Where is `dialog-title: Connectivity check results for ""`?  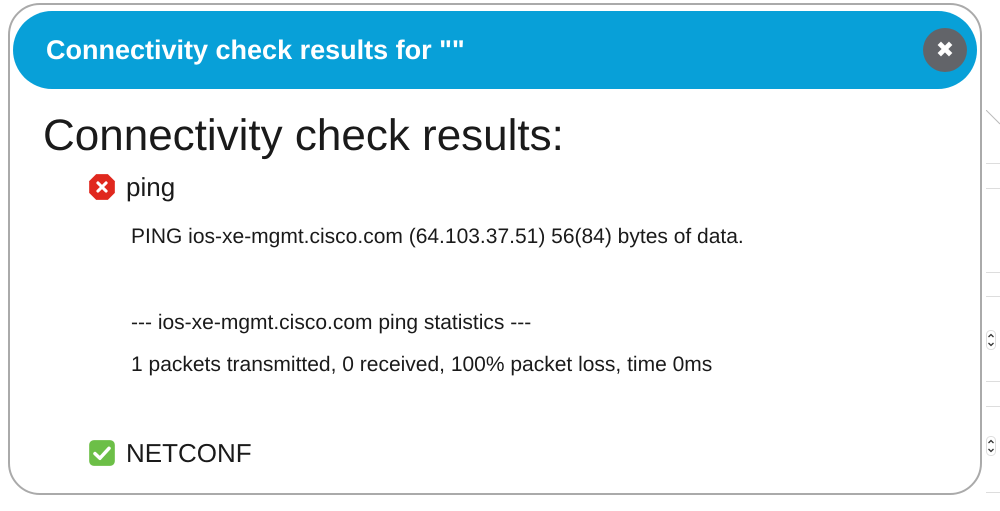 dialog-title: Connectivity check results for "" is located at coordinates (255, 50).